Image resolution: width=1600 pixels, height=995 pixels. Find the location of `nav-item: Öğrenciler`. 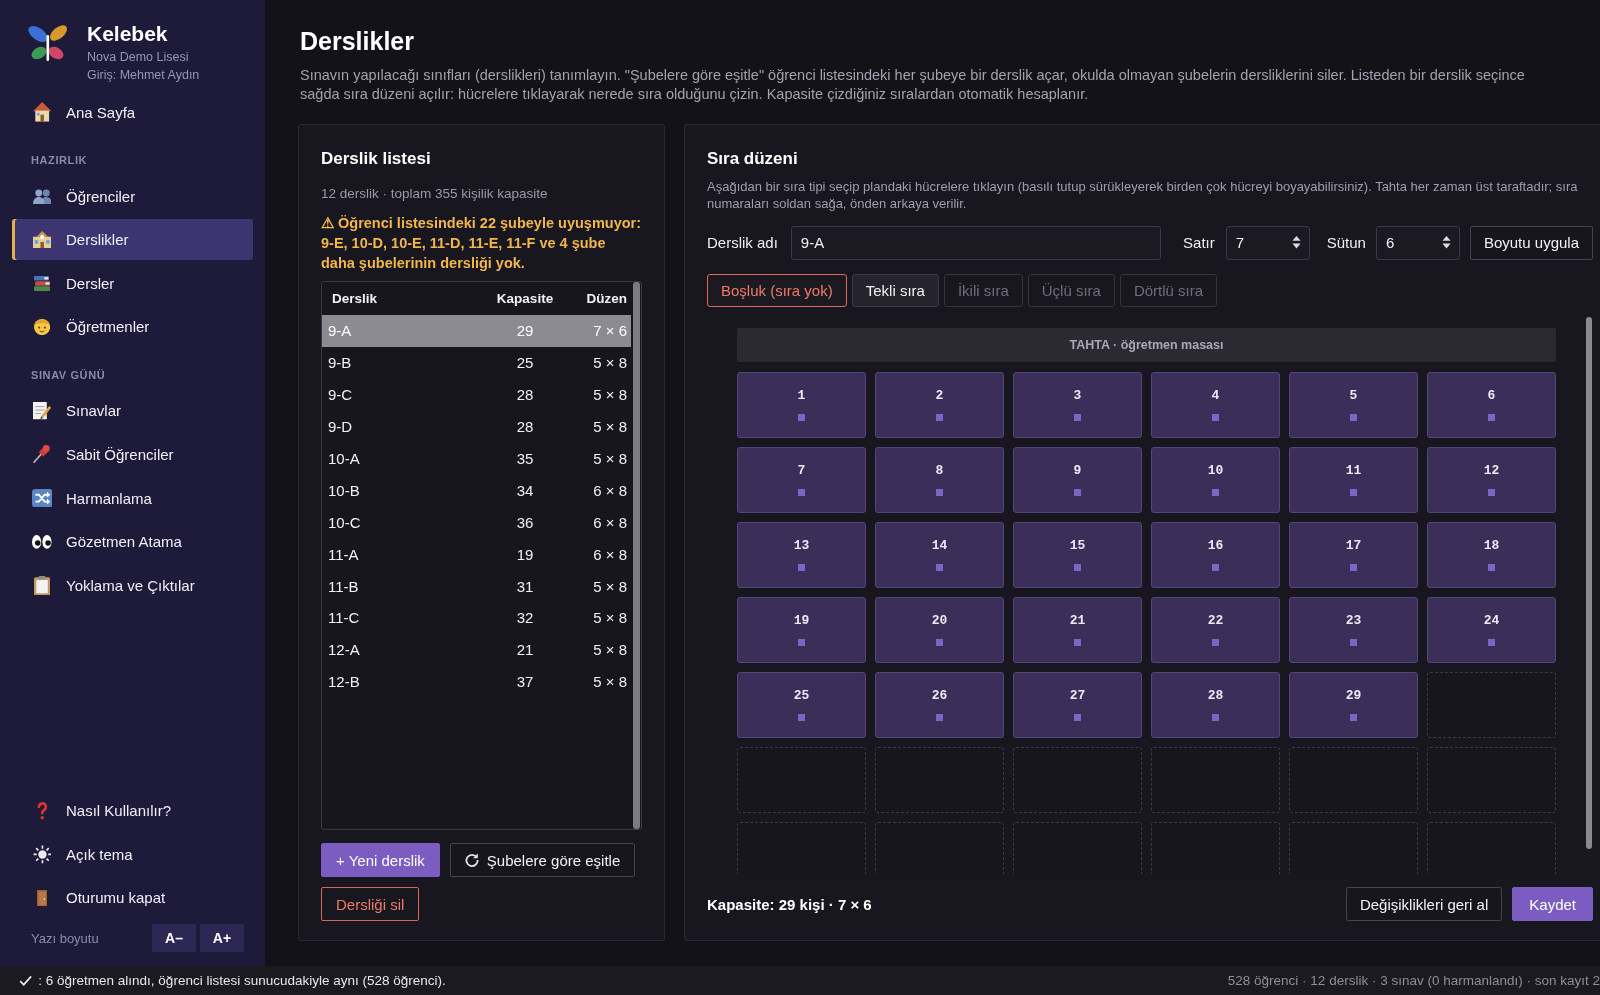

nav-item: Öğrenciler is located at coordinates (132, 196).